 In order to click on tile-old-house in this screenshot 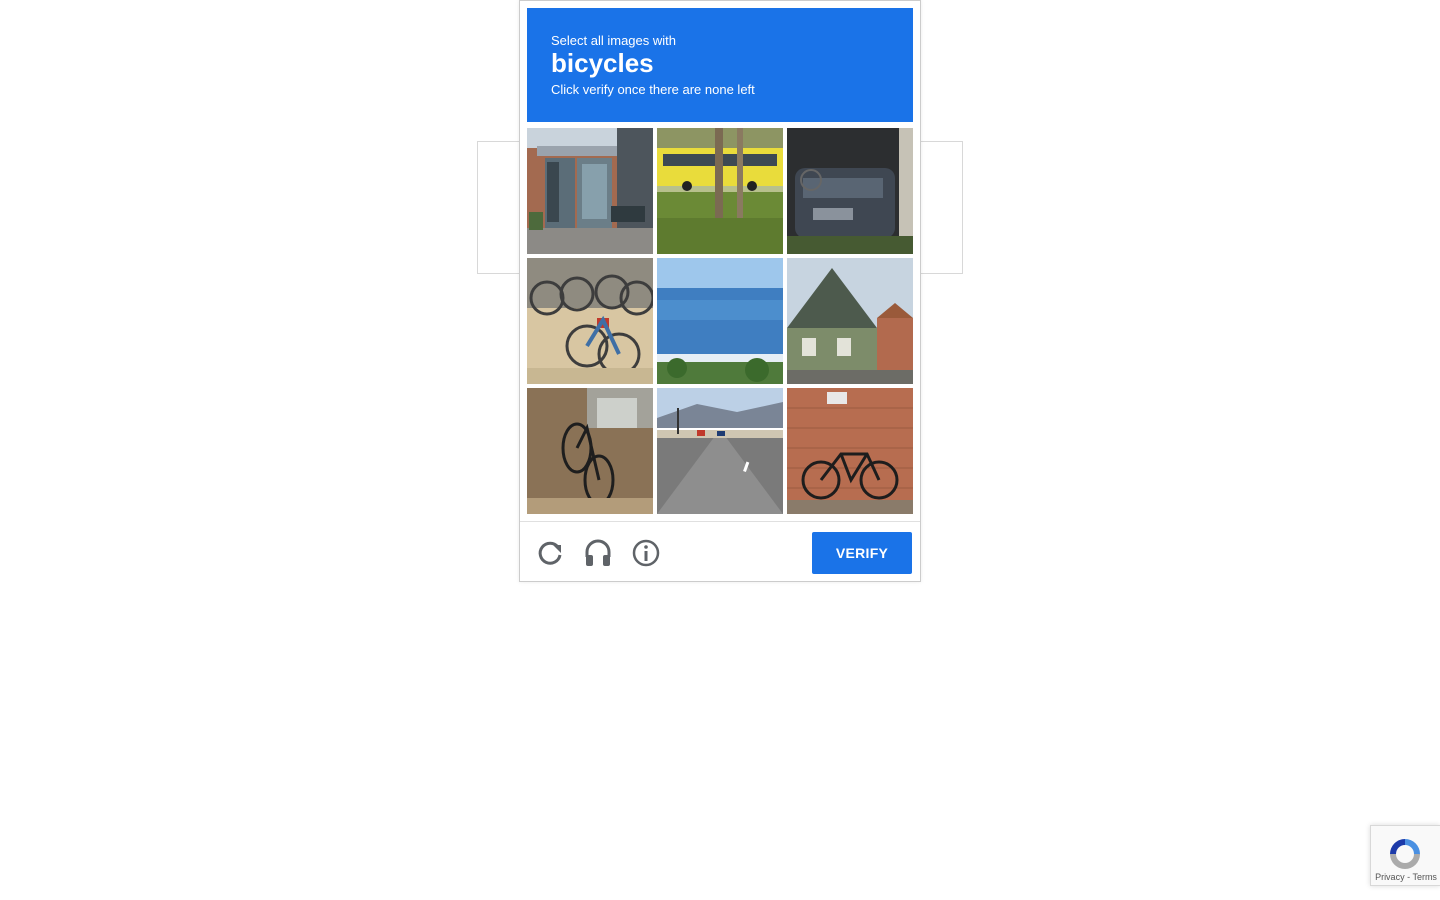, I will do `click(850, 321)`.